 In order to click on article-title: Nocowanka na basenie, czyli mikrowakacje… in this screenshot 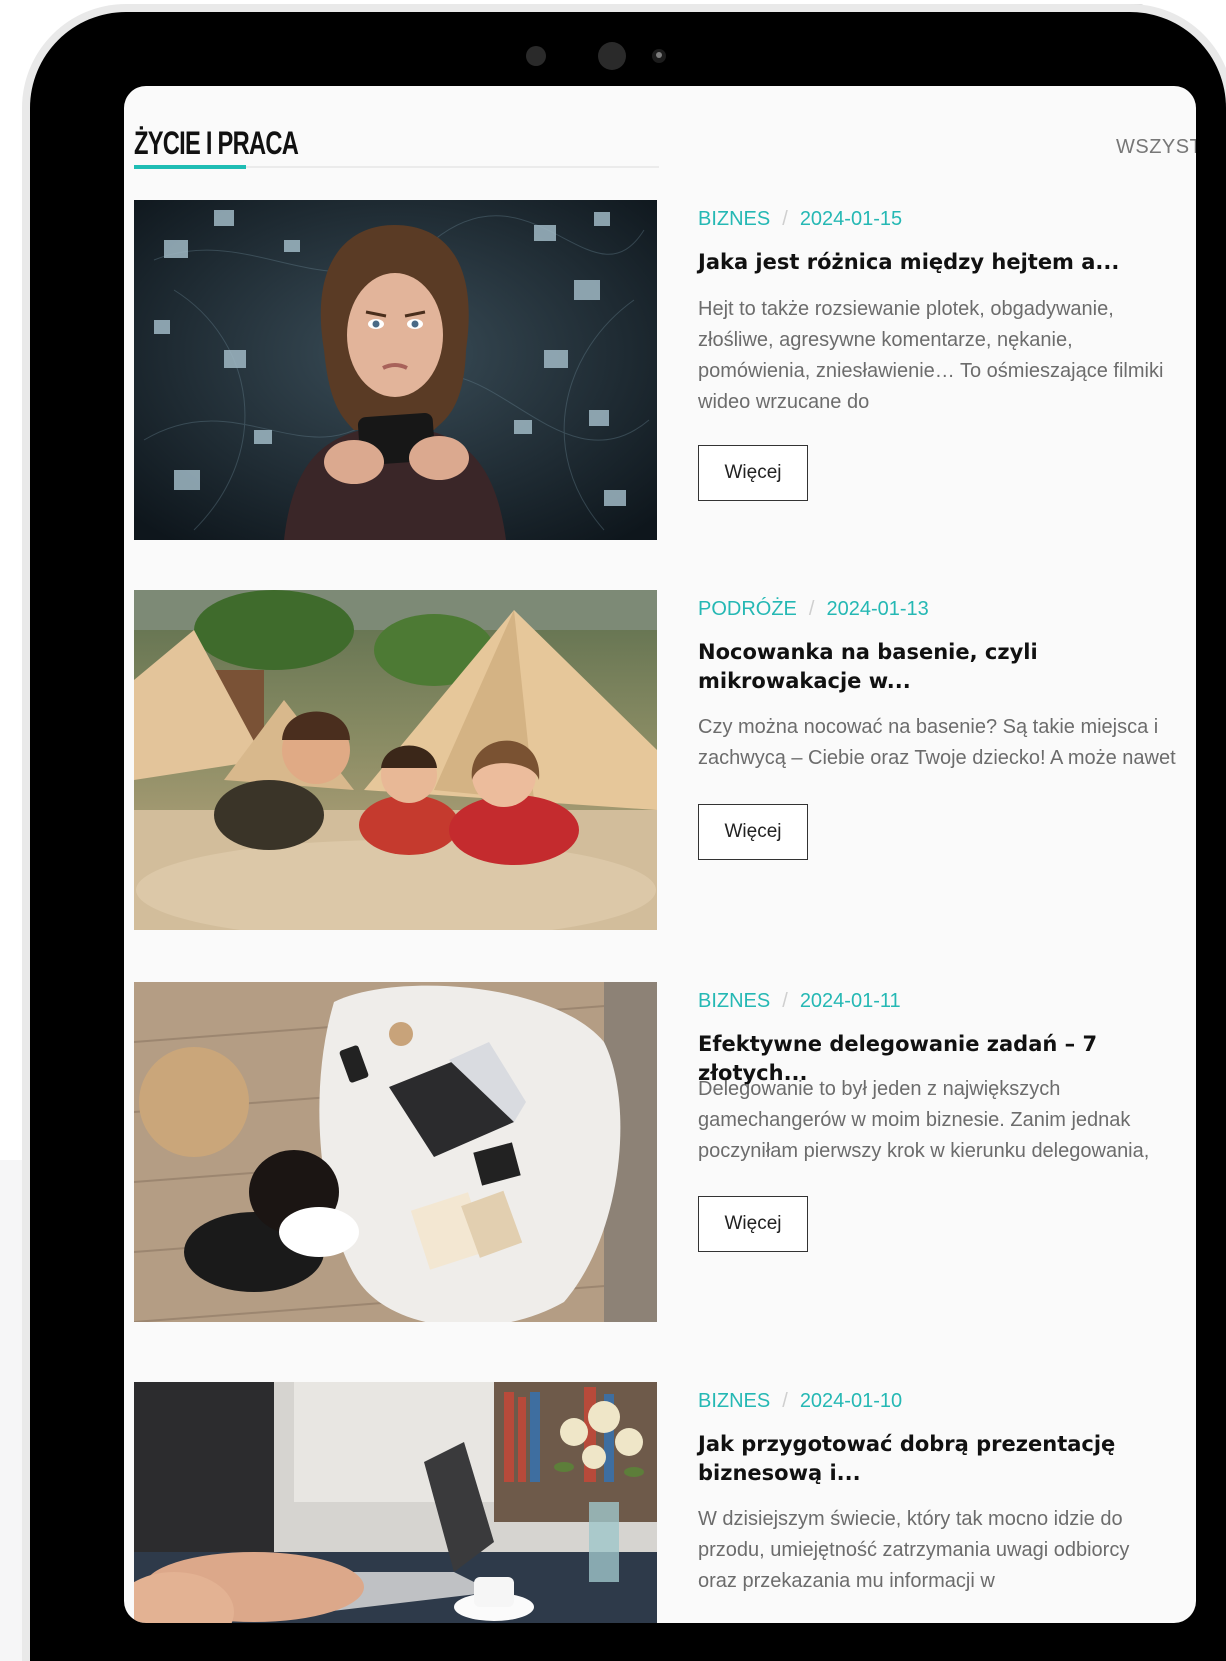, I will do `click(943, 667)`.